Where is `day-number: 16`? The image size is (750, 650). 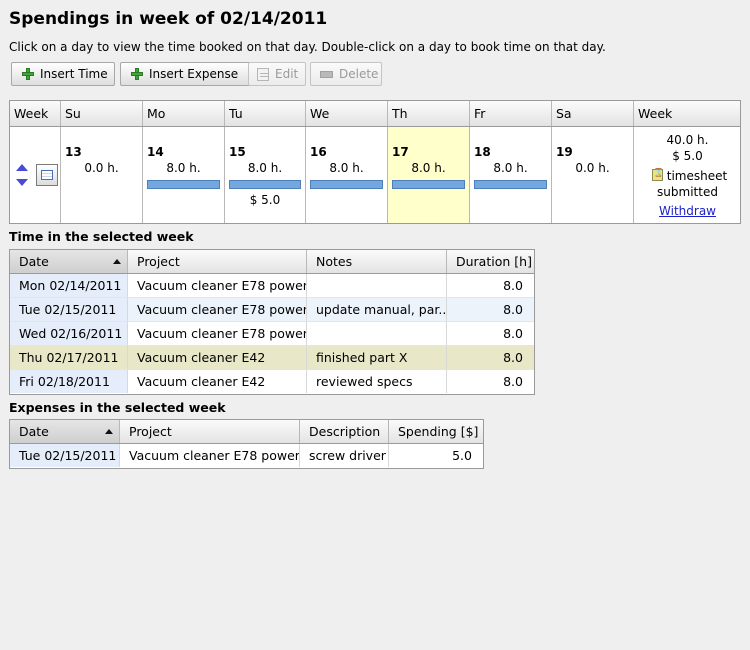 day-number: 16 is located at coordinates (318, 152).